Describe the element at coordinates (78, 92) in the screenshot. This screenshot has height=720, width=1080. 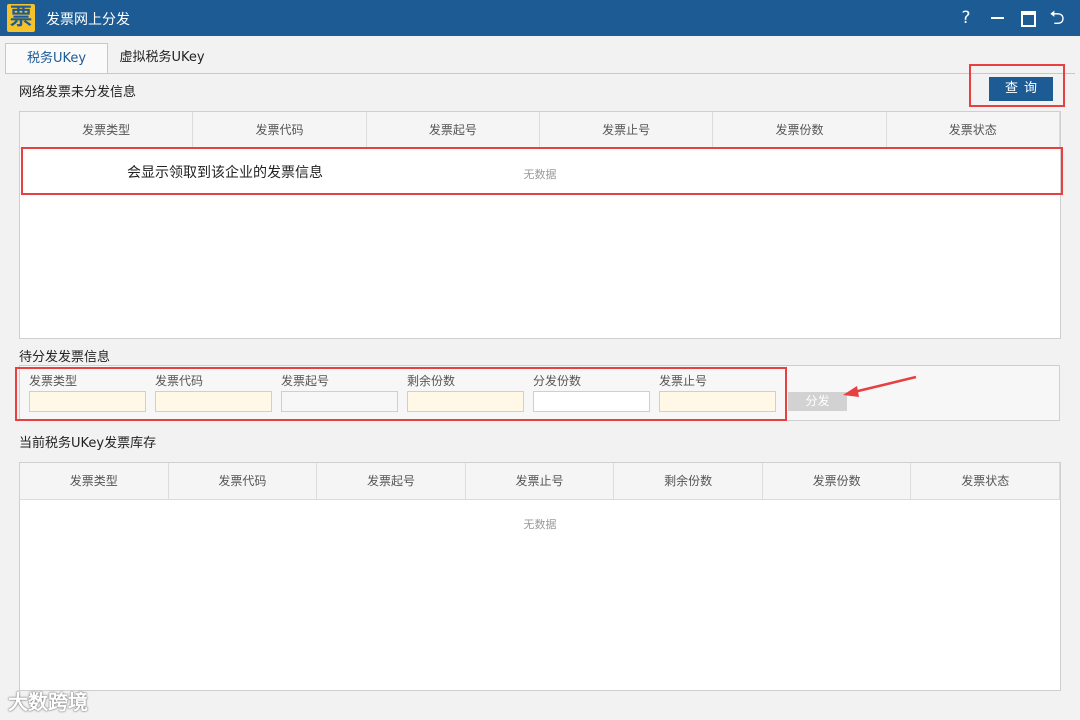
I see `unissued-section-title: 网络发票未分发信息` at that location.